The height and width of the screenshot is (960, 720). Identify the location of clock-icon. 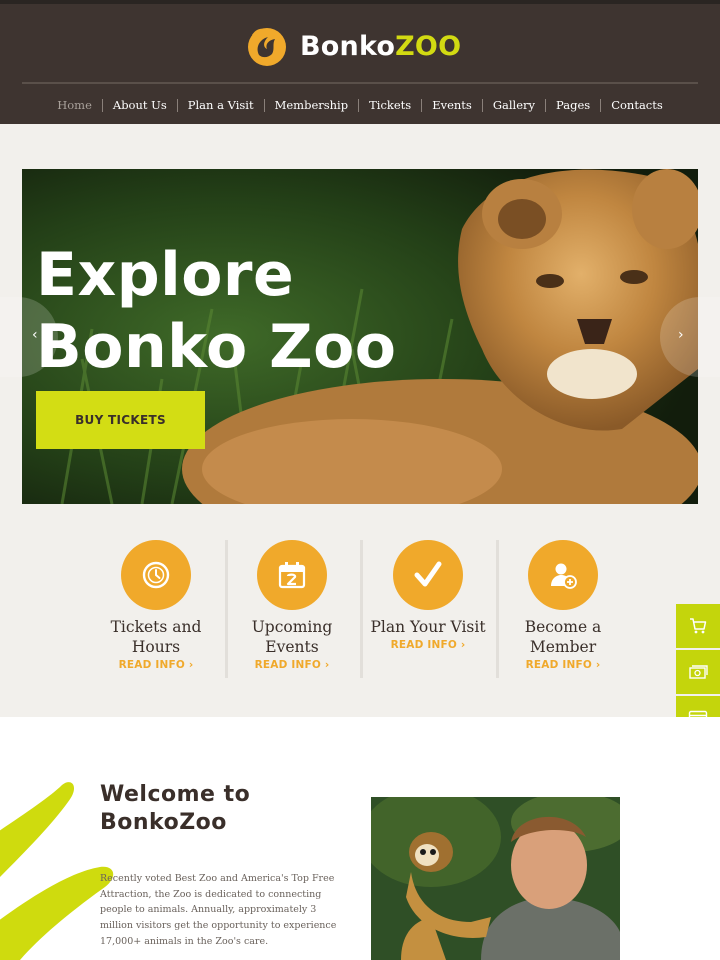
(156, 575).